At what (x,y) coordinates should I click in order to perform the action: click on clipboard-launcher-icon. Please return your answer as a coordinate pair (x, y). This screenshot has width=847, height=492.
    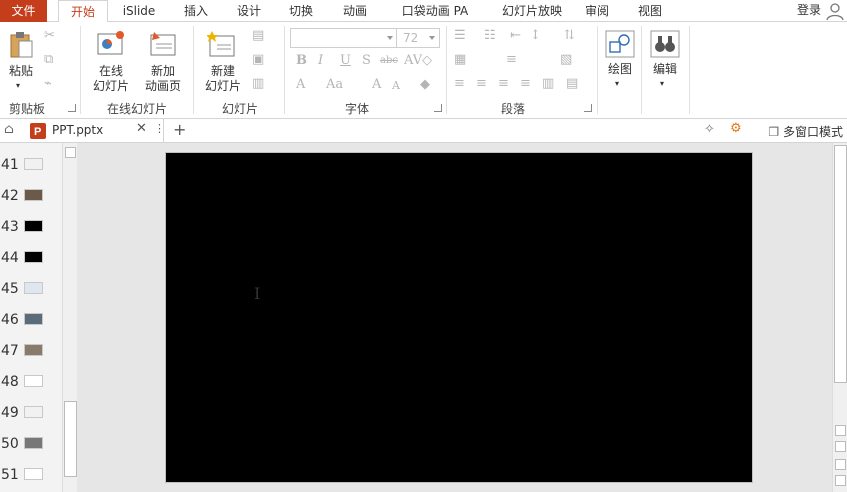
    Looking at the image, I should click on (72, 108).